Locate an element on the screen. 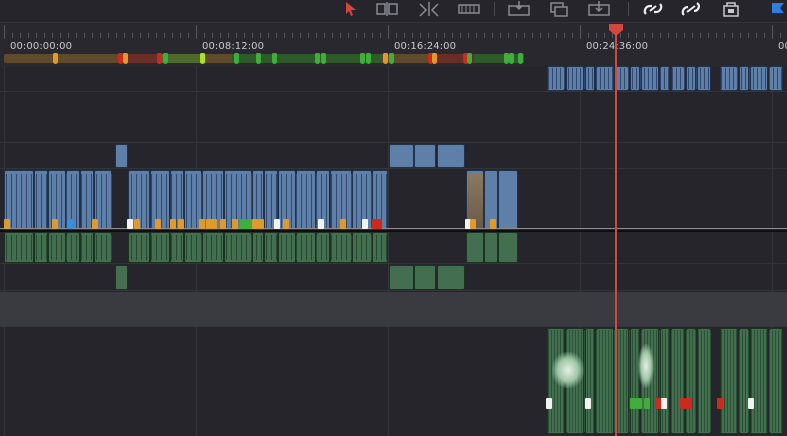  overwrite-icon is located at coordinates (519, 10).